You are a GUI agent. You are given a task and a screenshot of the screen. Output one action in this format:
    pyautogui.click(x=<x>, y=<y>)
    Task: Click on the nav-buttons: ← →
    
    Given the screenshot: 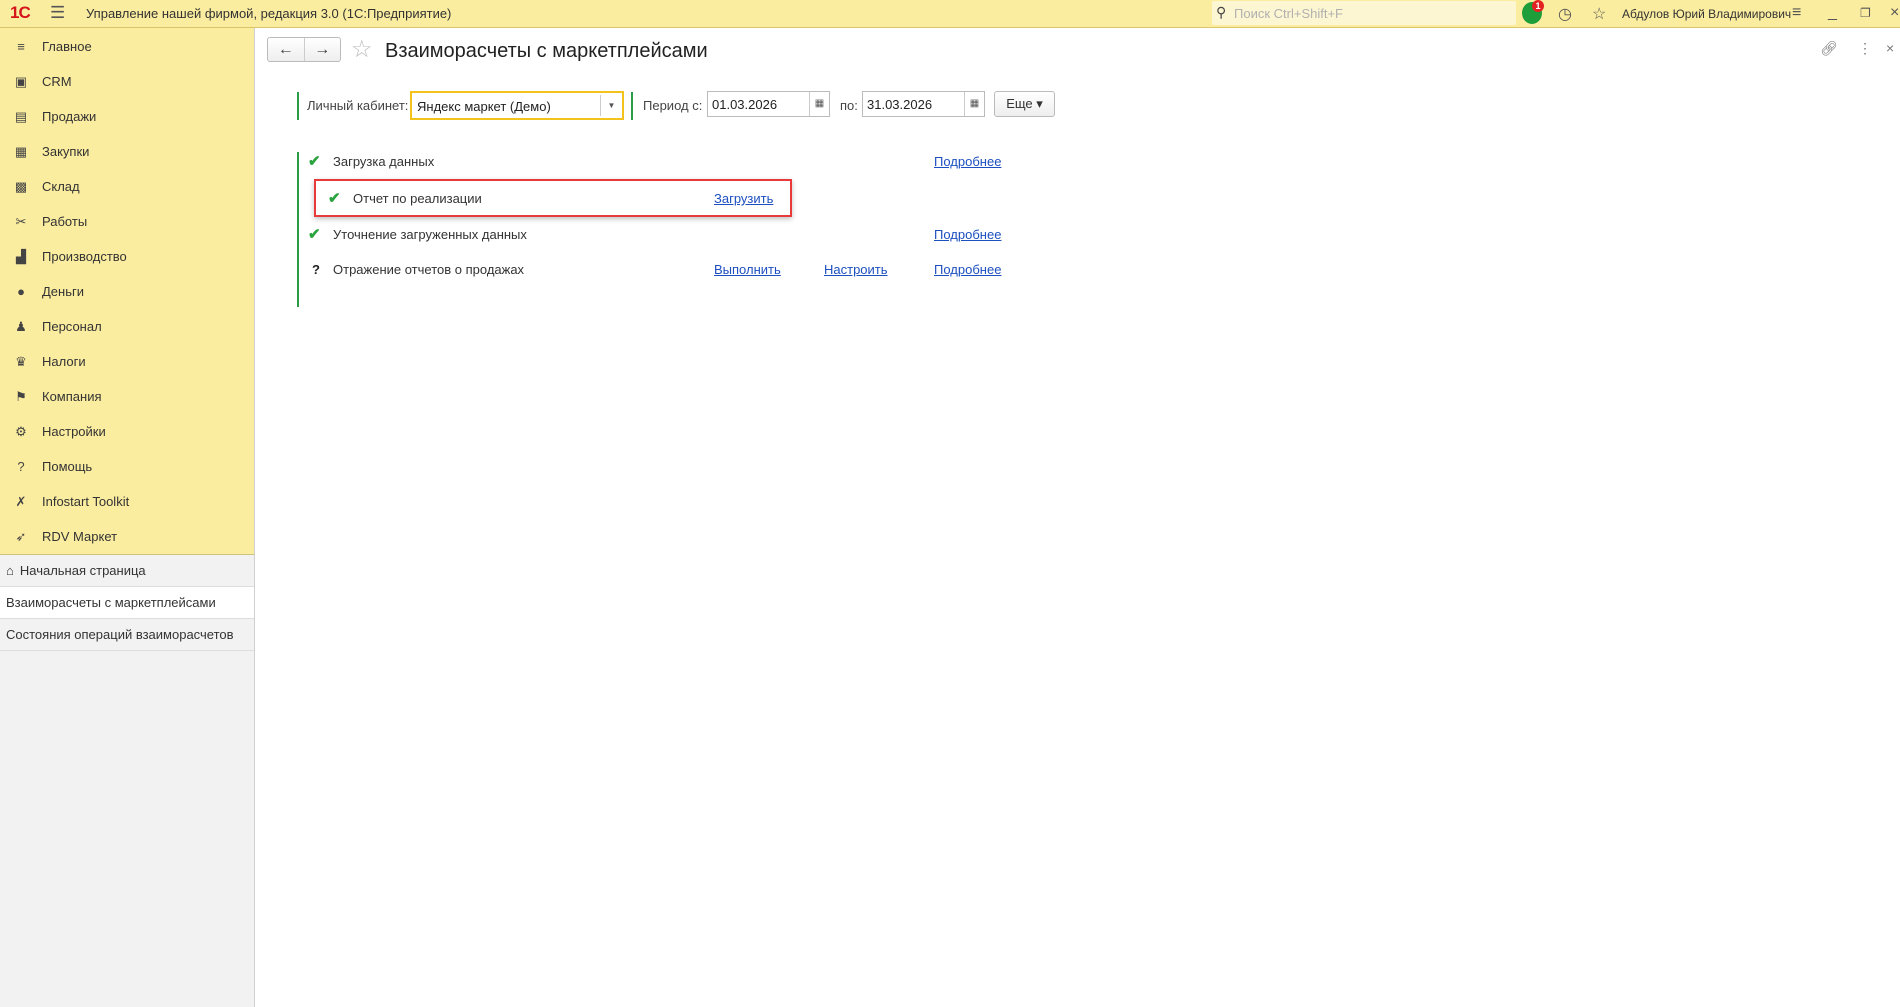 What is the action you would take?
    pyautogui.click(x=304, y=49)
    